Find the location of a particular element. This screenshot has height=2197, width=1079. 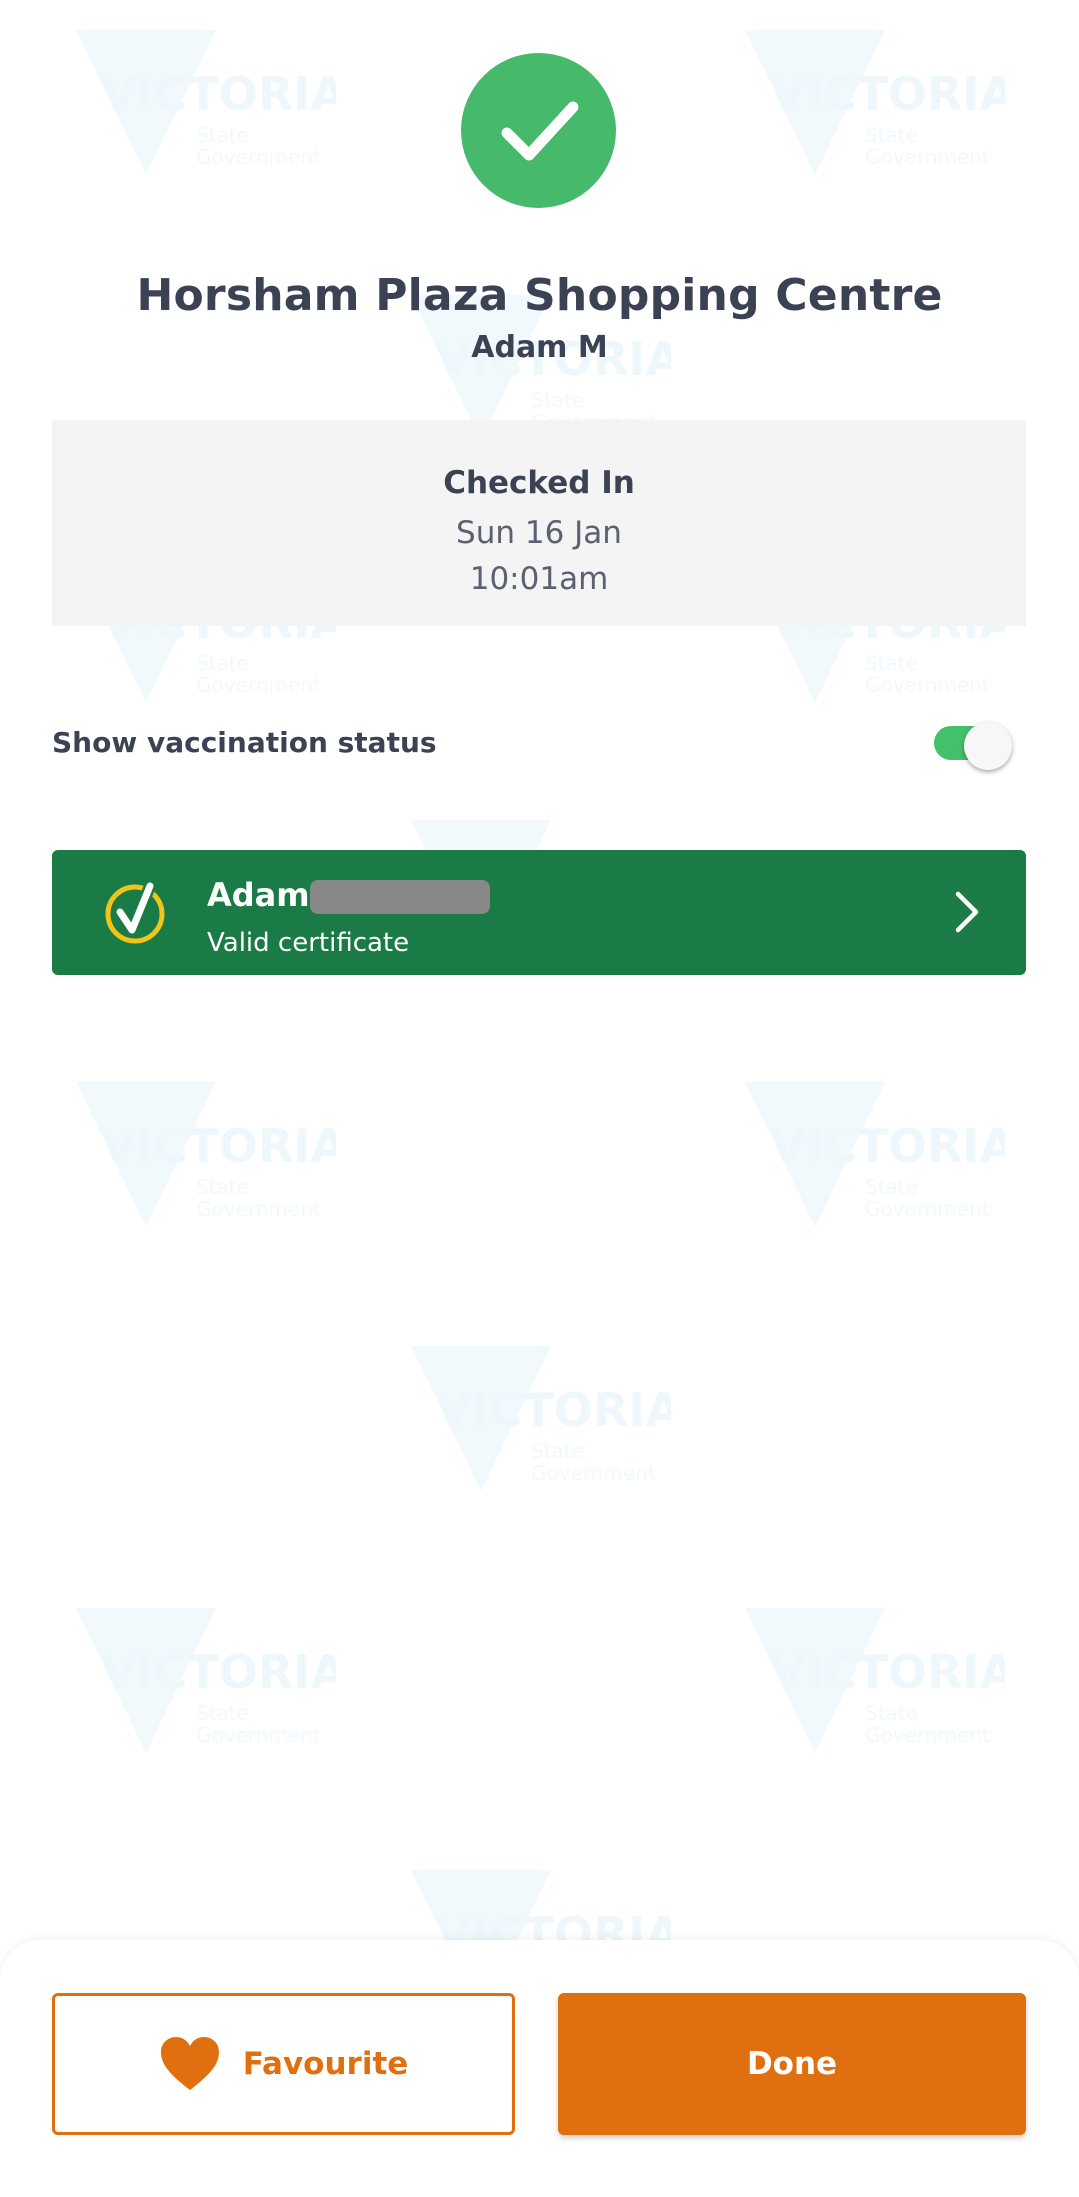

venue-title: Horsham Plaza Shopping Centre is located at coordinates (539, 295).